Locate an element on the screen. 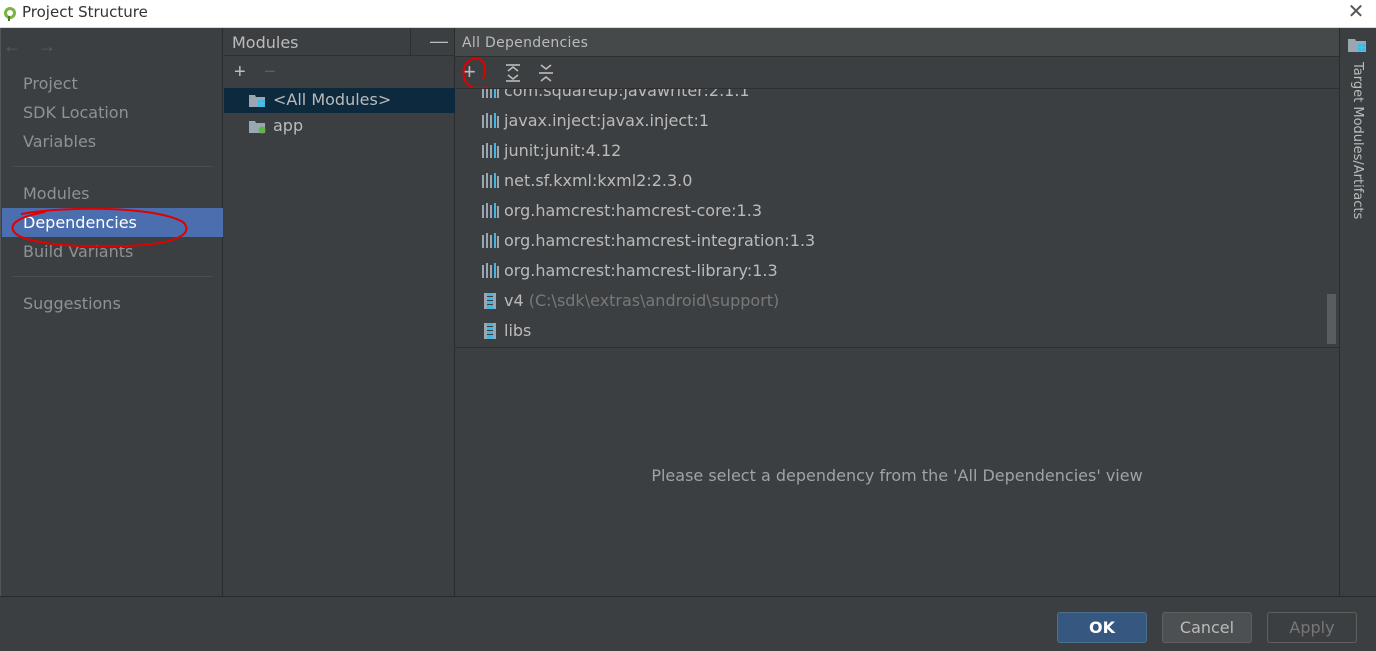 Image resolution: width=1376 pixels, height=651 pixels. back-forward-arrows: ← → is located at coordinates (32, 46).